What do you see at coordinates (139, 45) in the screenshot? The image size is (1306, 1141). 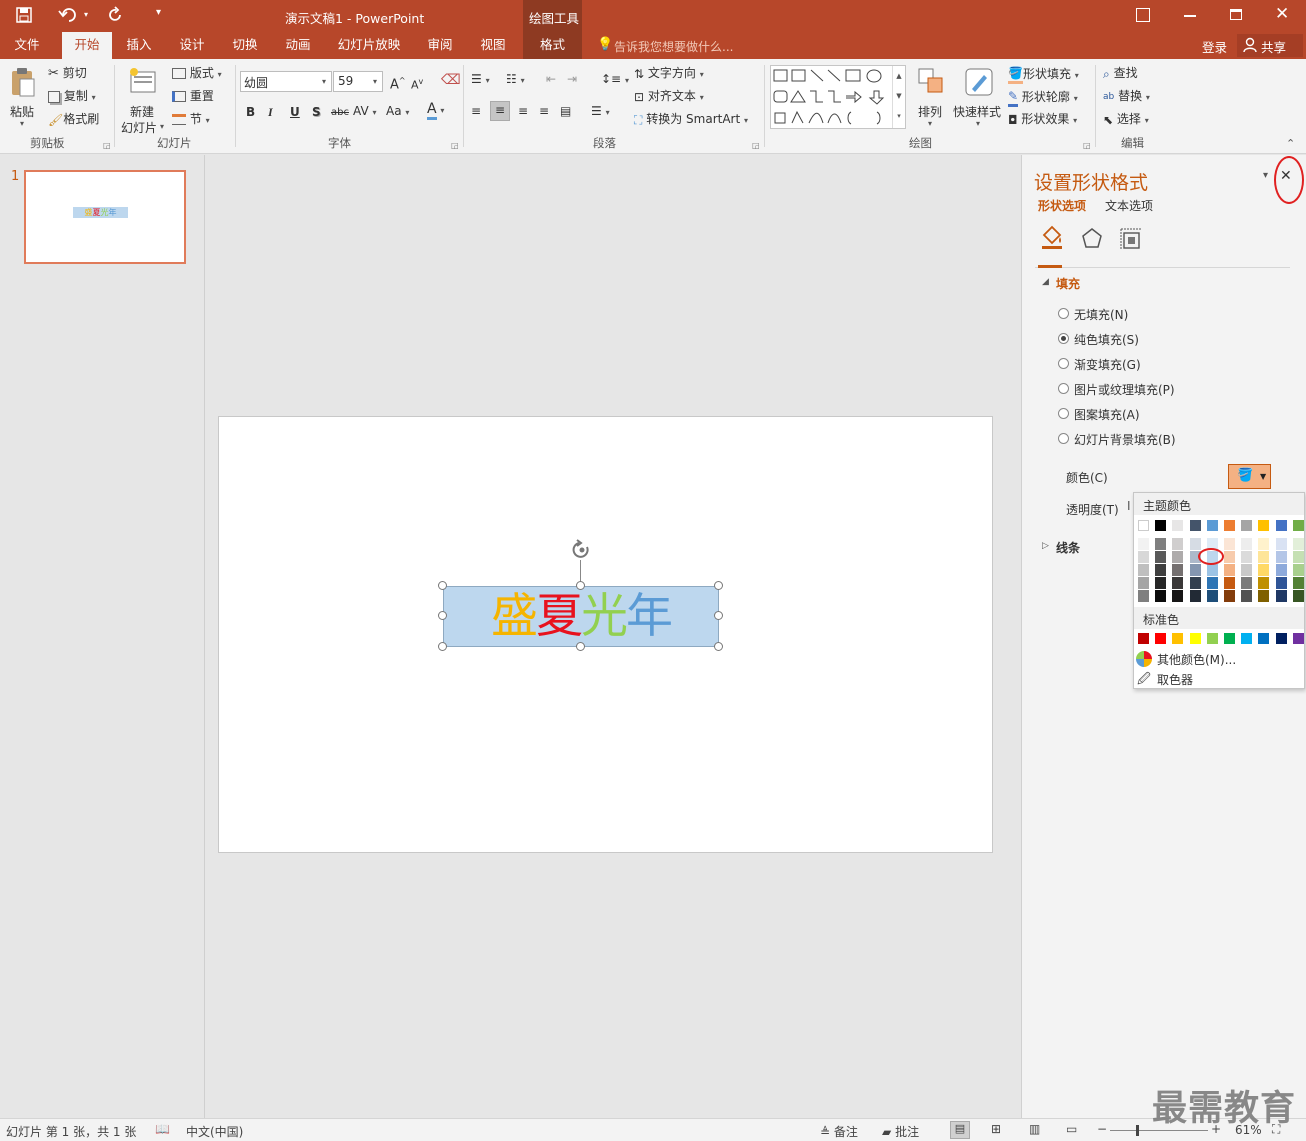 I see `tab-insert: 插入` at bounding box center [139, 45].